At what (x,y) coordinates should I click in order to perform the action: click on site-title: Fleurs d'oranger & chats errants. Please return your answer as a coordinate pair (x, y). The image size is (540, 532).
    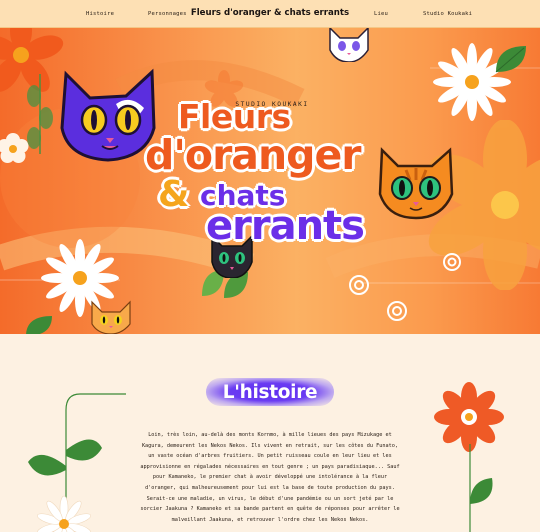
    Looking at the image, I should click on (270, 13).